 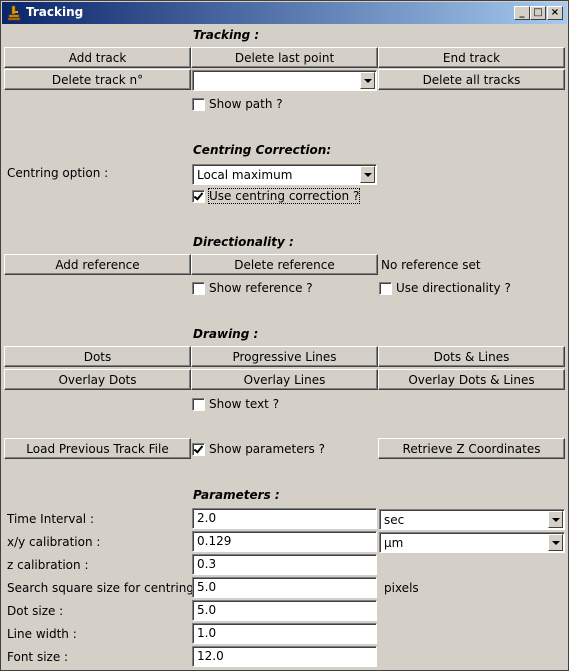 I want to click on show-path-checkbox: Show path ?, so click(x=237, y=104).